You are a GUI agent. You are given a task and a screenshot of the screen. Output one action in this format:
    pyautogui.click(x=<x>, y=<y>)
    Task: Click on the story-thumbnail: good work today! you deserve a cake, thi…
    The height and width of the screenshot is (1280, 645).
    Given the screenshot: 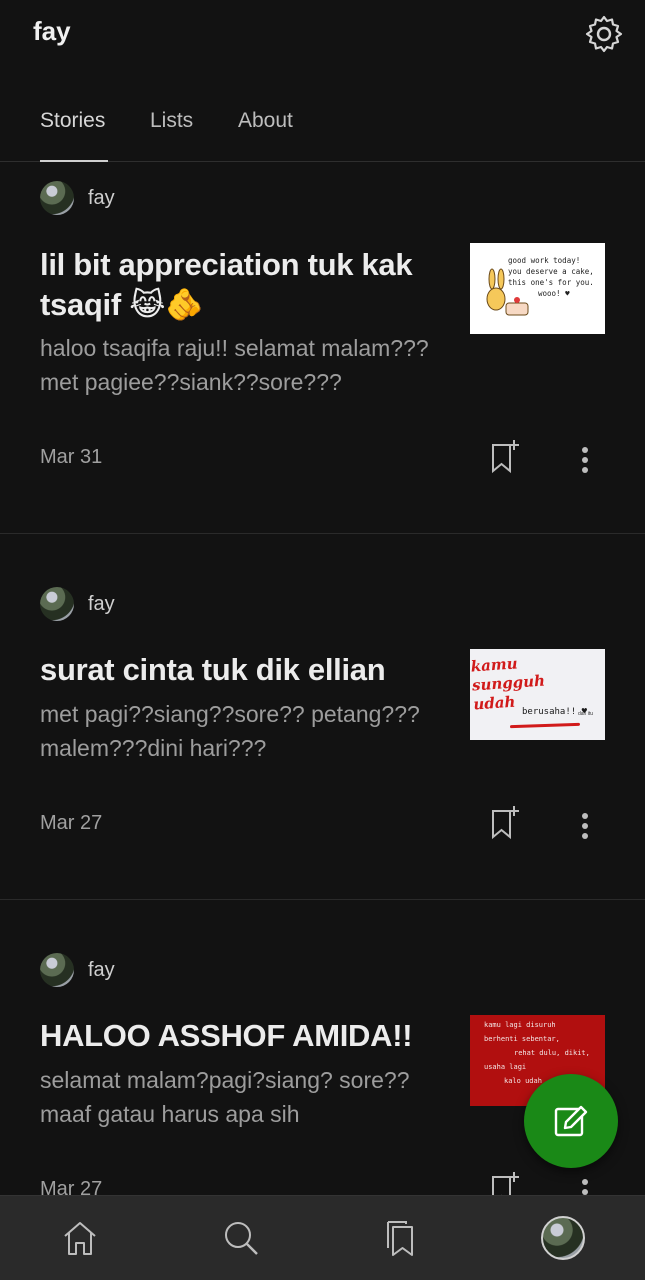 What is the action you would take?
    pyautogui.click(x=537, y=288)
    